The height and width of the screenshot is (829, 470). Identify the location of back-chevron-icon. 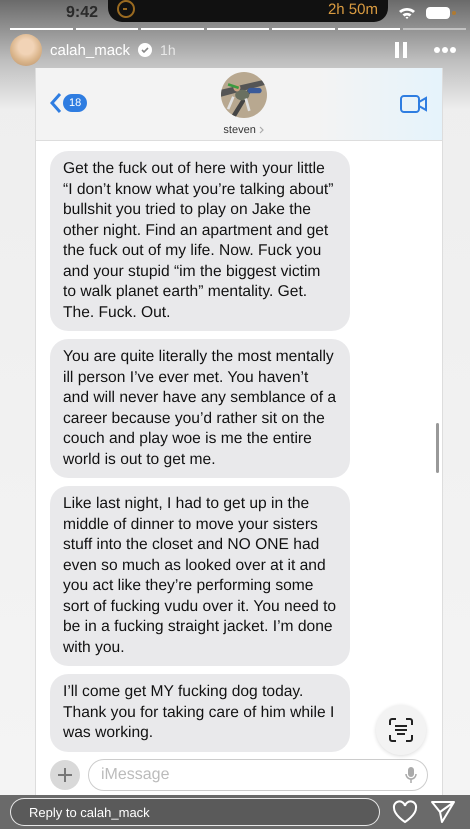
(56, 103).